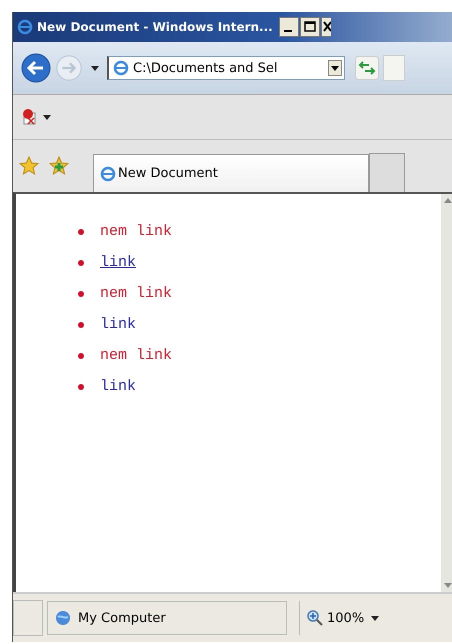 The width and height of the screenshot is (452, 644). Describe the element at coordinates (367, 68) in the screenshot. I see `refresh-icon` at that location.